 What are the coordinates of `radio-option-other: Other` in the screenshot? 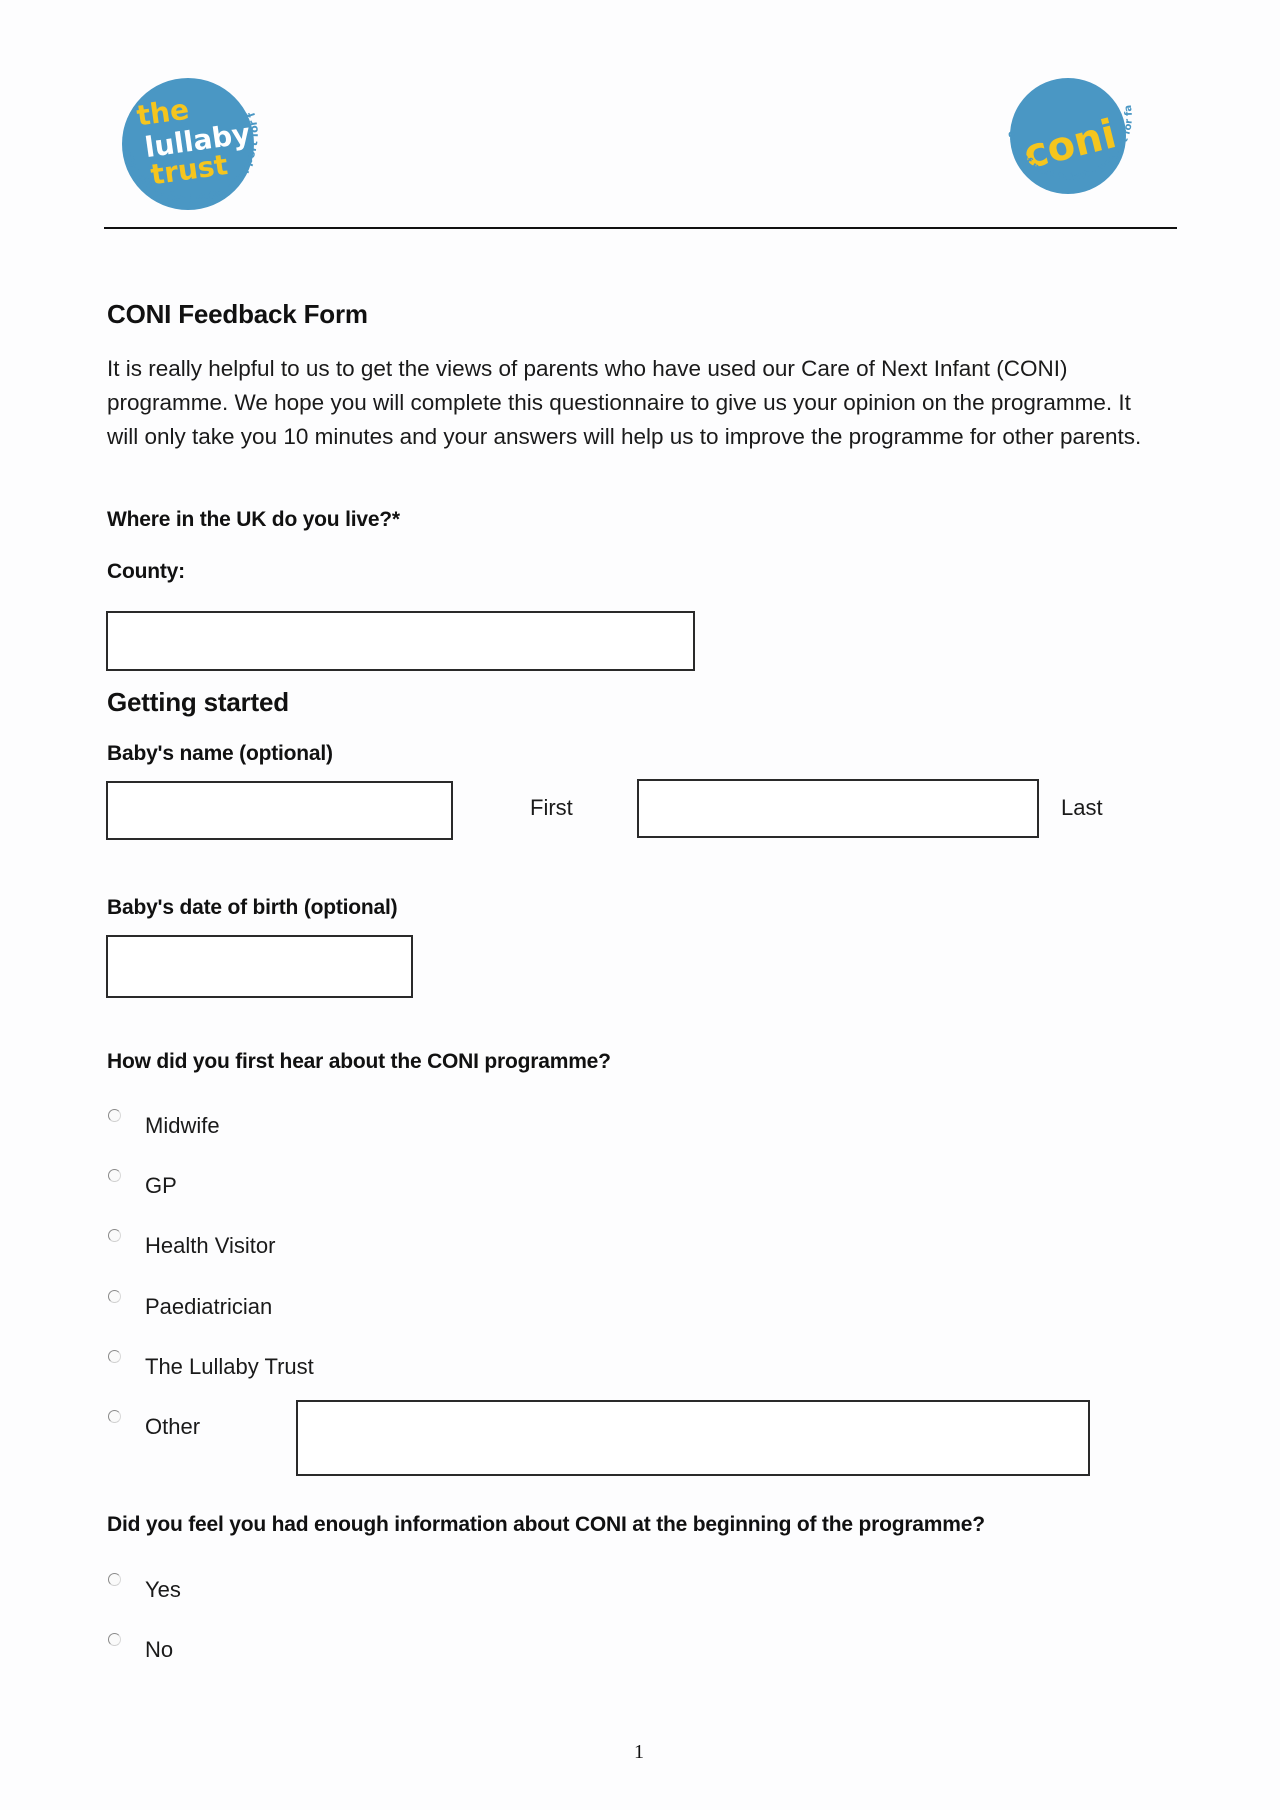 It's located at (154, 1423).